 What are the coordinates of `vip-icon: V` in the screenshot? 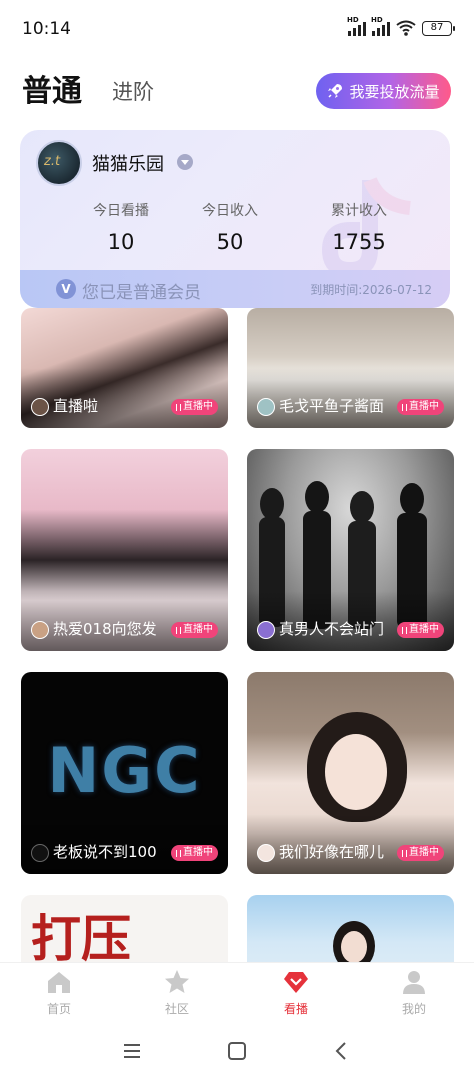 It's located at (66, 289).